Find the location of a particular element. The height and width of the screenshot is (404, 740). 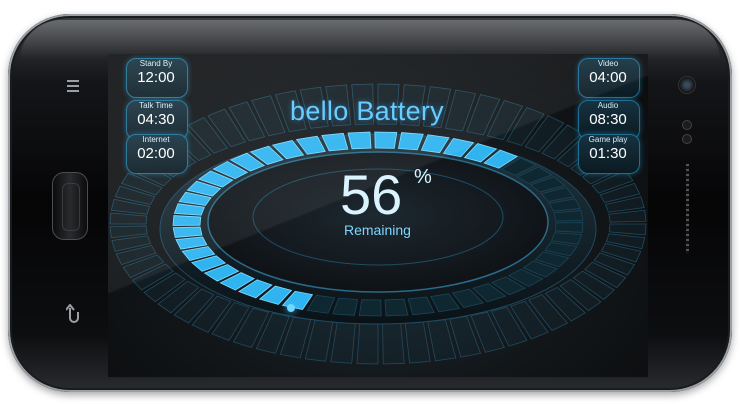

stat-audio: Audio 08:30 is located at coordinates (608, 119).